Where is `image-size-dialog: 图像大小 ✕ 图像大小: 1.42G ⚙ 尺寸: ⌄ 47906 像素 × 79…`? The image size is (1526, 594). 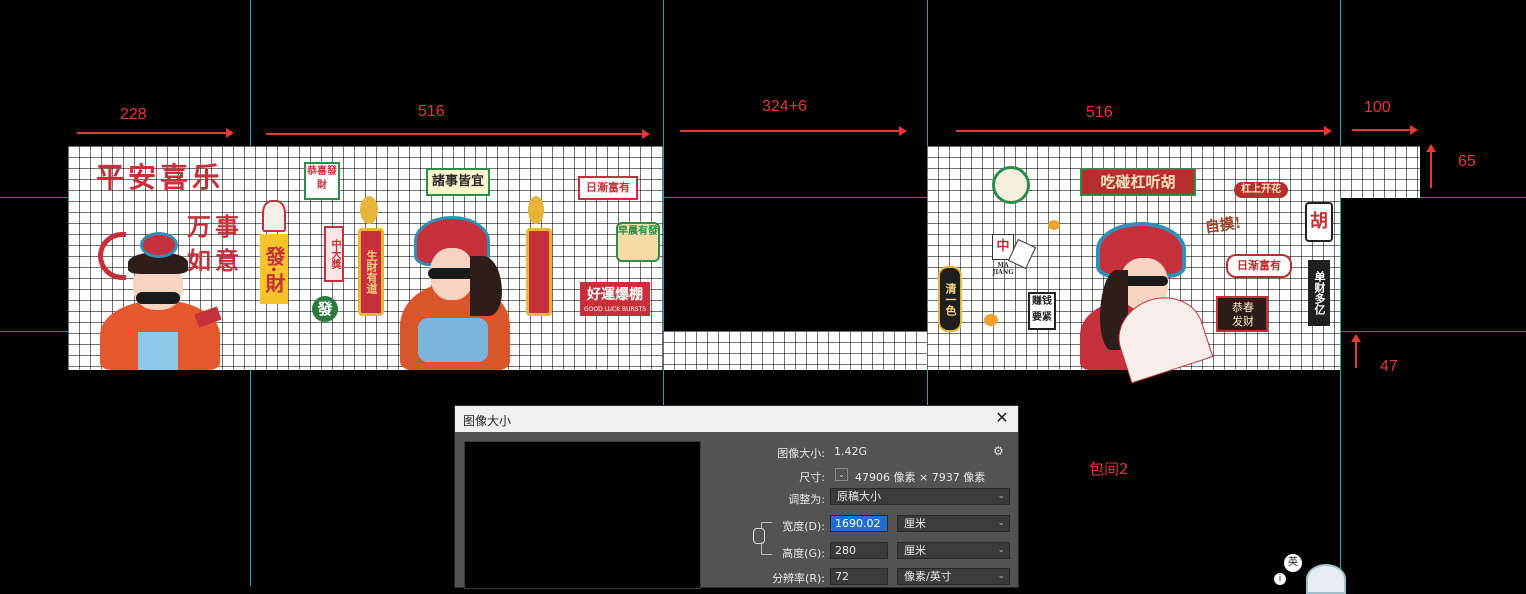 image-size-dialog: 图像大小 ✕ 图像大小: 1.42G ⚙ 尺寸: ⌄ 47906 像素 × 79… is located at coordinates (736, 497).